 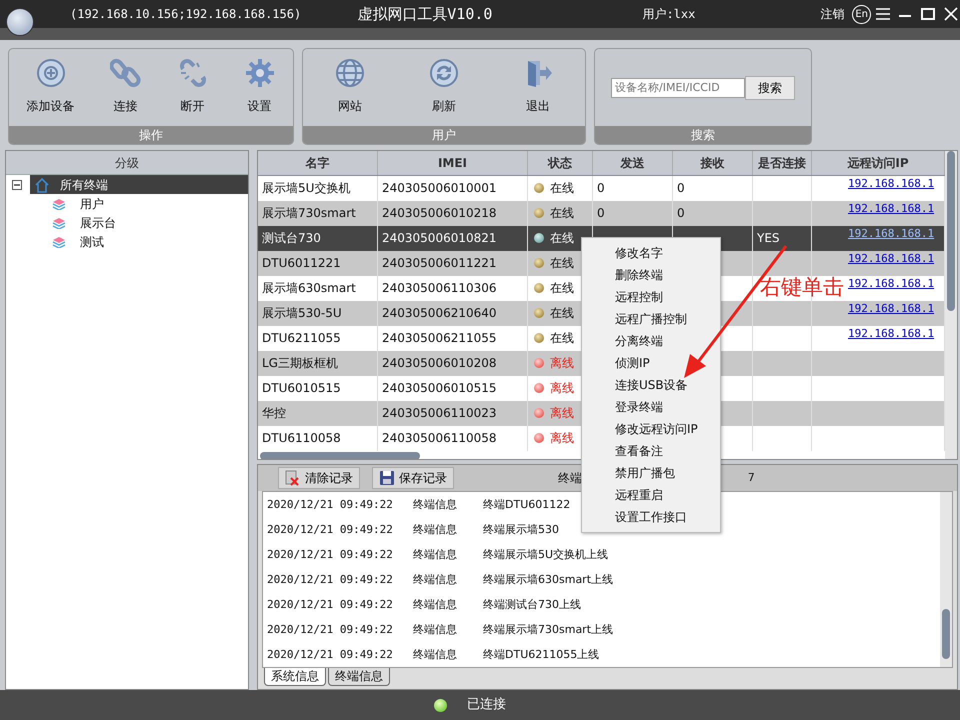 What do you see at coordinates (309, 213) in the screenshot?
I see `device-name: 展示墙730smart` at bounding box center [309, 213].